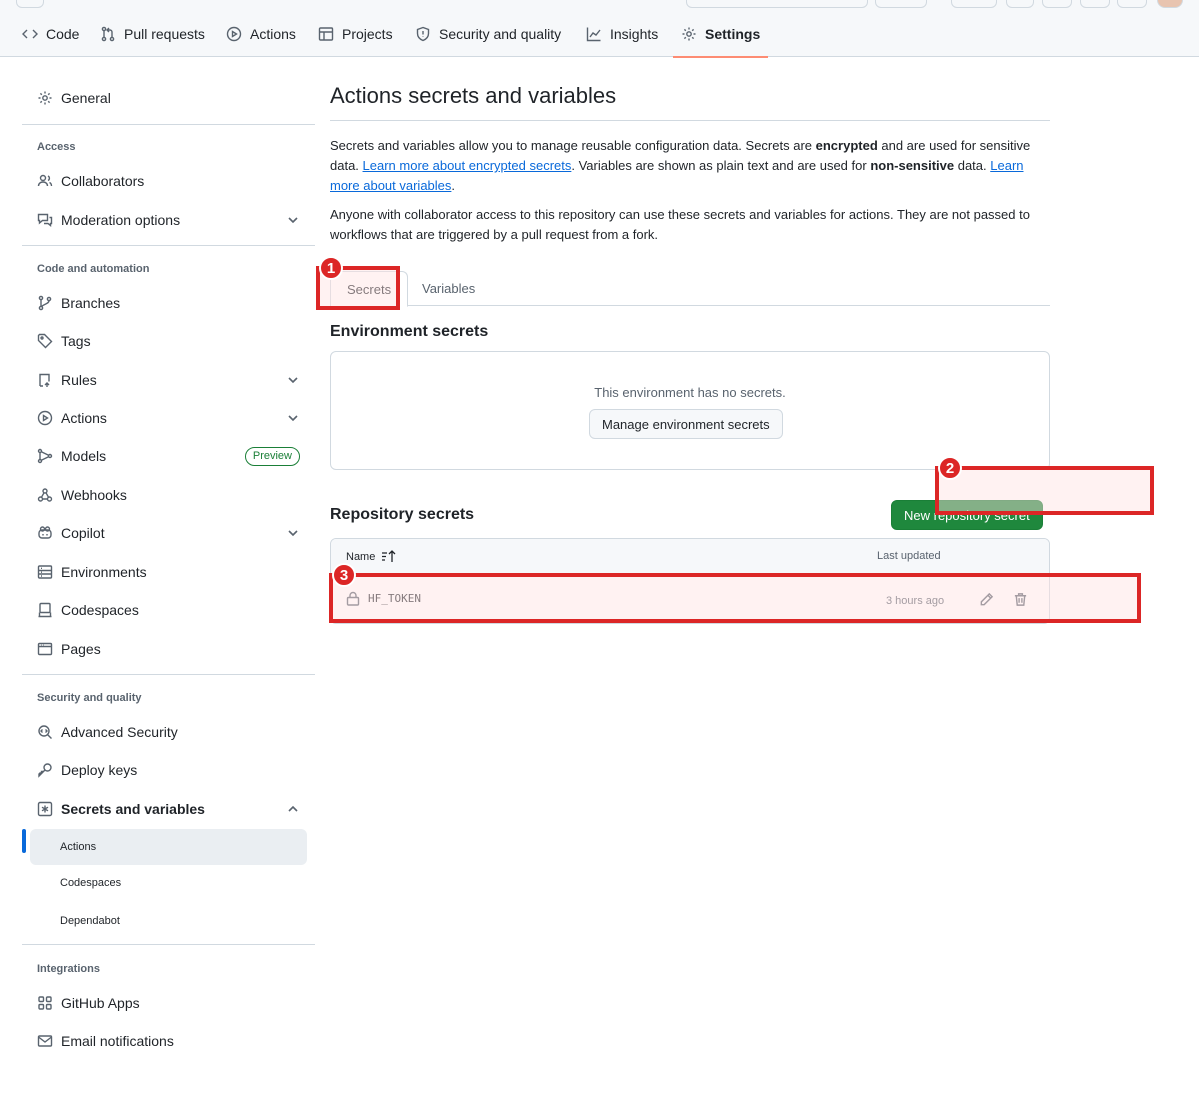  Describe the element at coordinates (261, 33) in the screenshot. I see `tab-actions: Actions` at that location.